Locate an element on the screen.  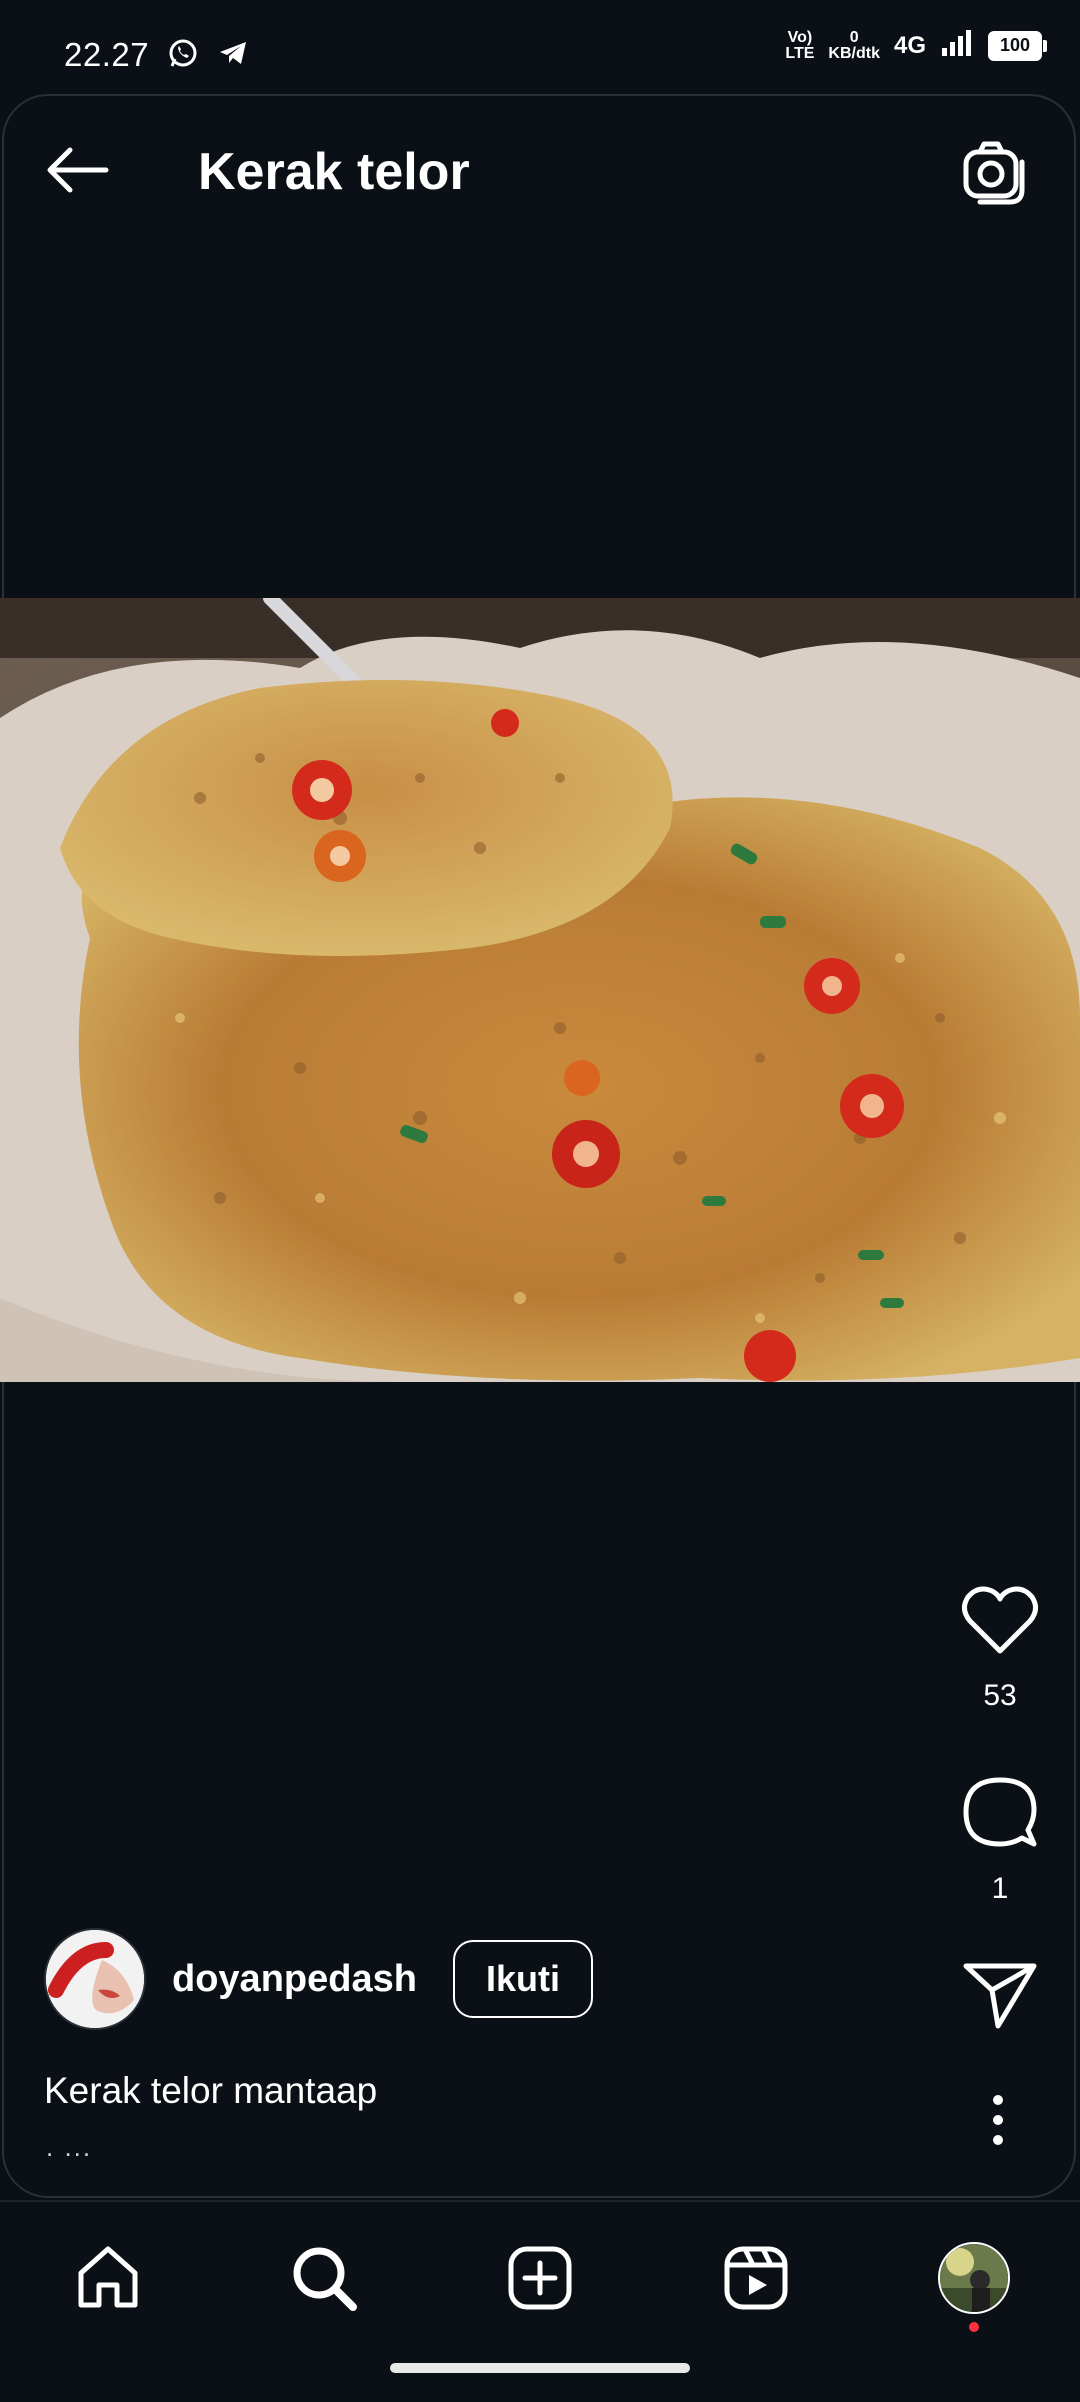
more-vertical-icon is located at coordinates (998, 2120).